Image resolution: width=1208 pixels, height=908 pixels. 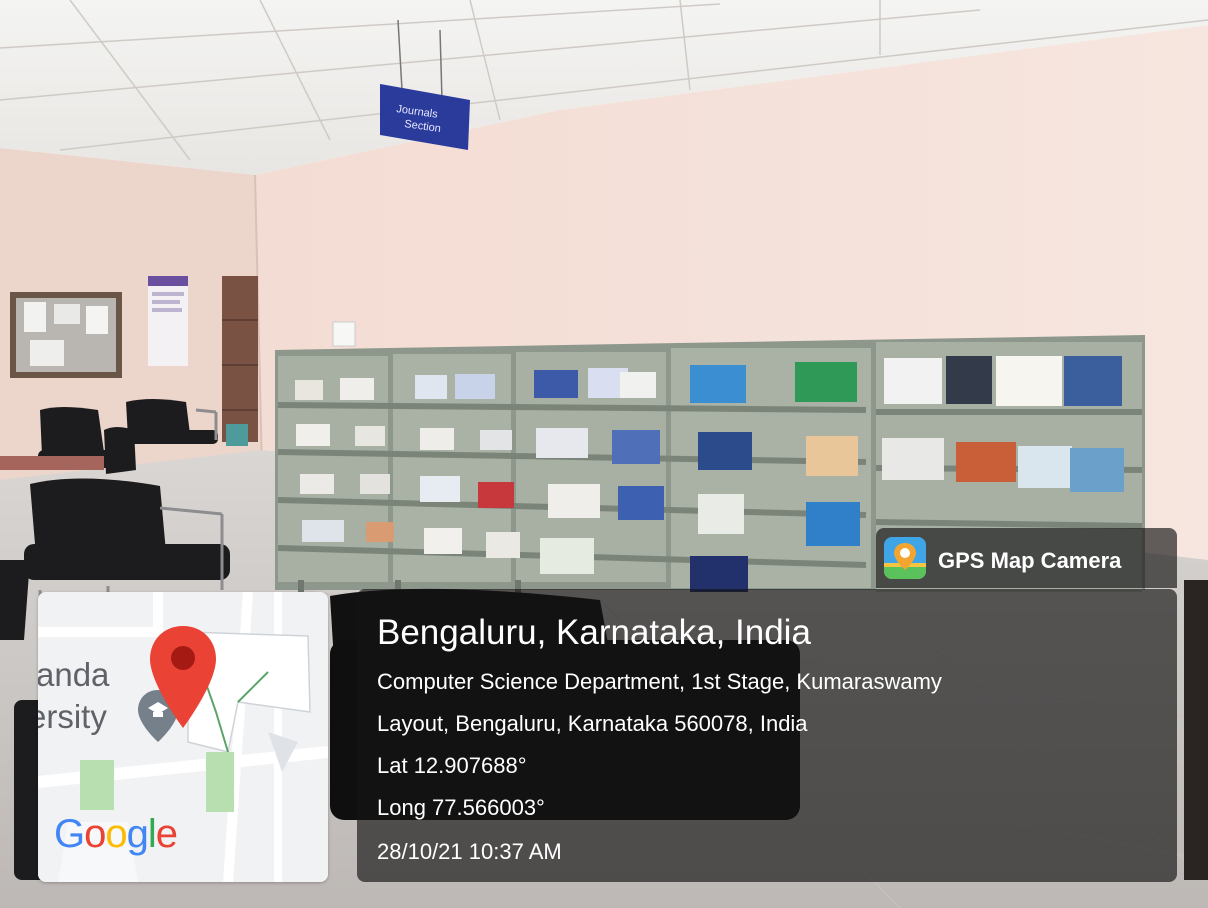 I want to click on map-thumbnail: anda ersity Google, so click(x=183, y=737).